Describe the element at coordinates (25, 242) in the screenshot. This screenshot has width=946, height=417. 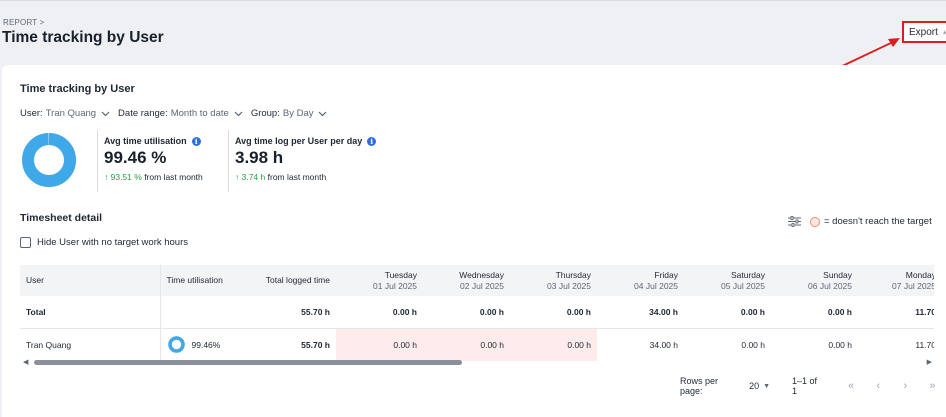
I see `hide-user-checkbox` at that location.